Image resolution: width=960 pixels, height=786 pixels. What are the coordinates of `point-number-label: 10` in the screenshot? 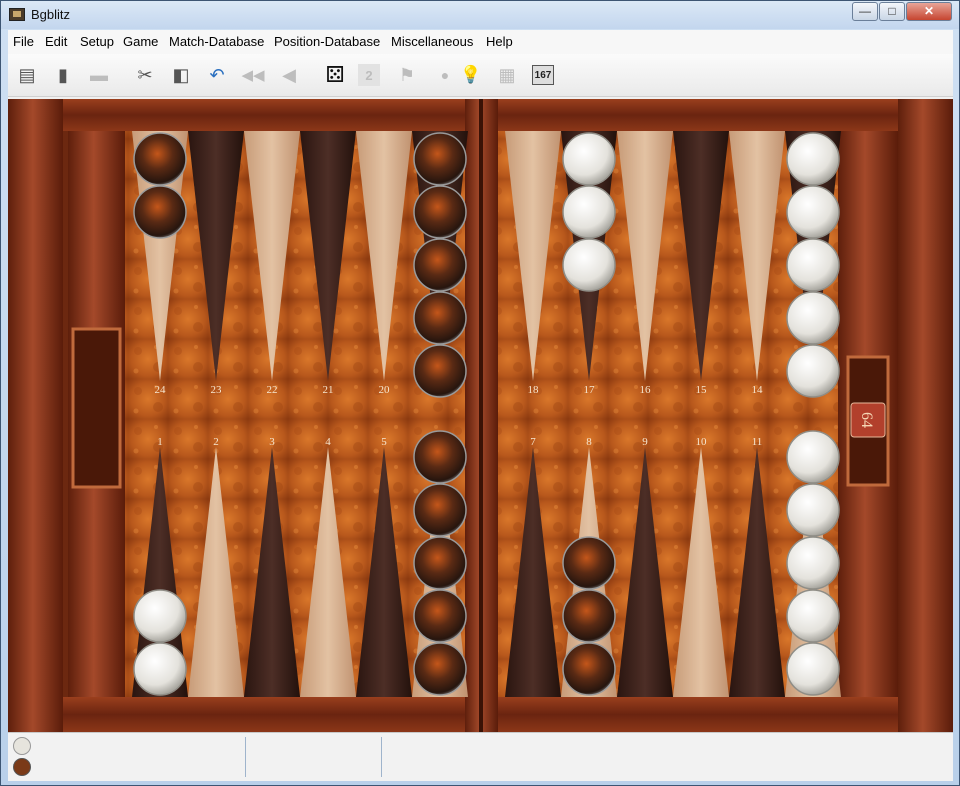 It's located at (702, 442).